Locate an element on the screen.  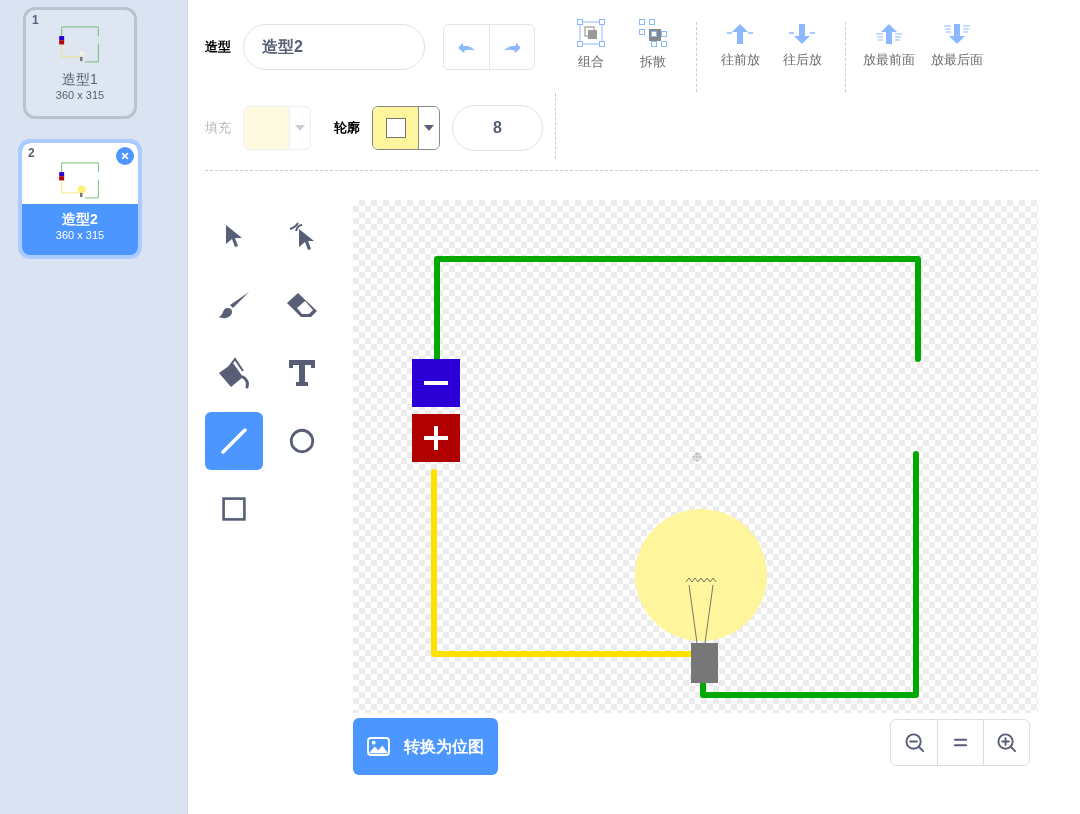
toolbar-button: 拆散 is located at coordinates (653, 45).